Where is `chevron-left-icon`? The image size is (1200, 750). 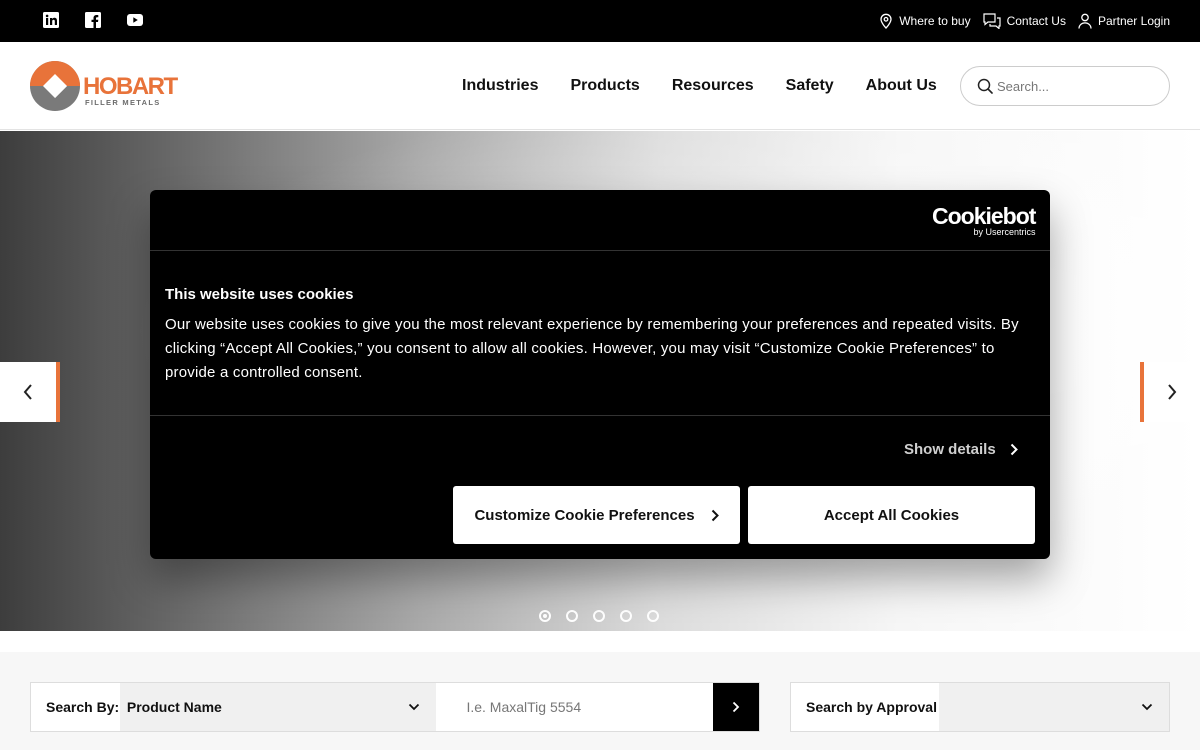 chevron-left-icon is located at coordinates (27, 392).